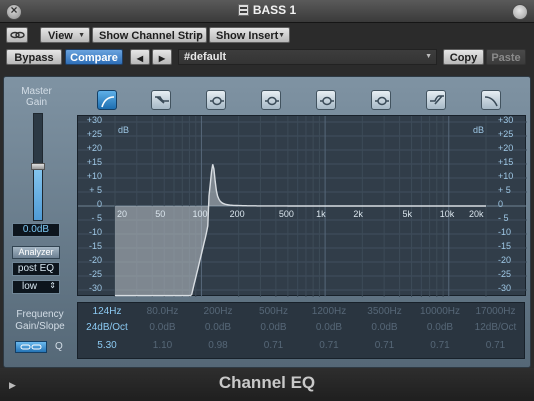 This screenshot has width=534, height=401. I want to click on q-label: Q, so click(59, 346).